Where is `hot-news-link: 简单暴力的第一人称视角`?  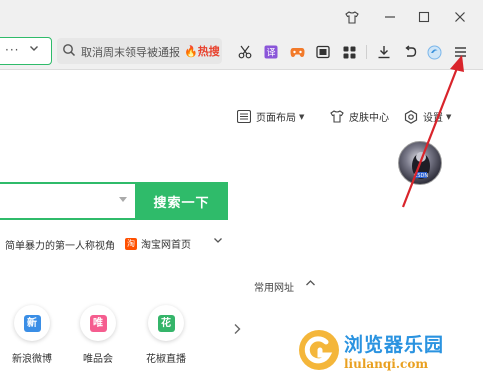 hot-news-link: 简单暴力的第一人称视角 is located at coordinates (60, 244).